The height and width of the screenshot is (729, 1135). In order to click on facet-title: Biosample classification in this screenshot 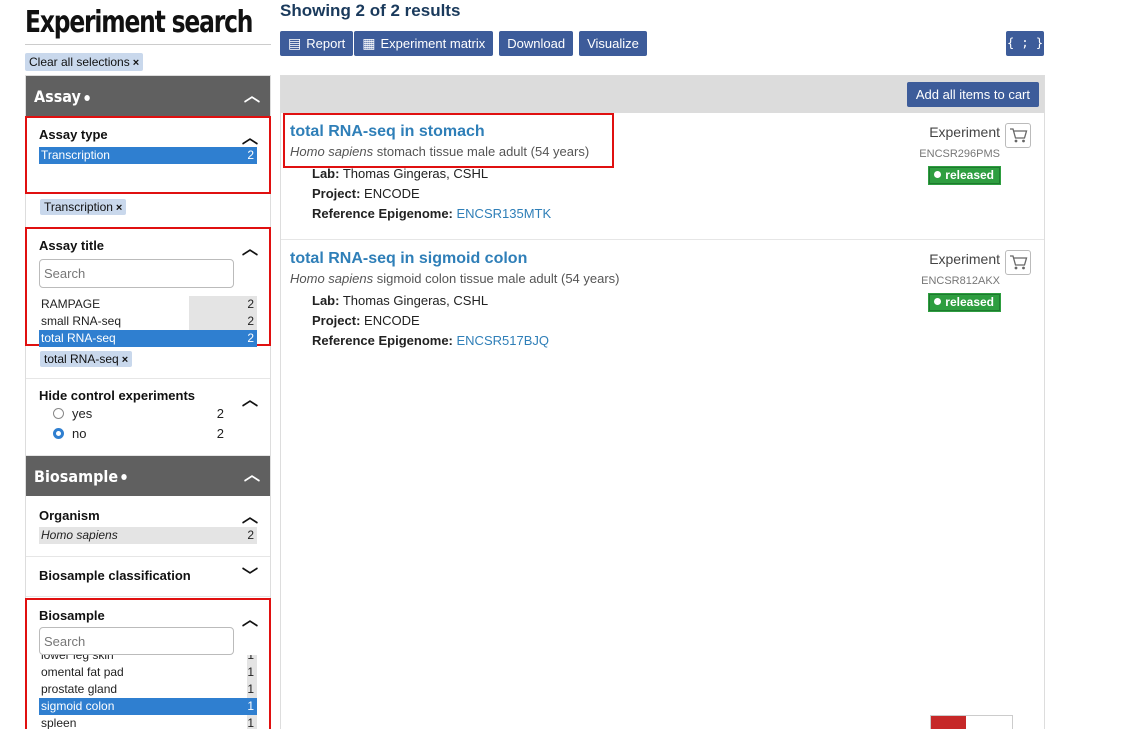, I will do `click(115, 575)`.